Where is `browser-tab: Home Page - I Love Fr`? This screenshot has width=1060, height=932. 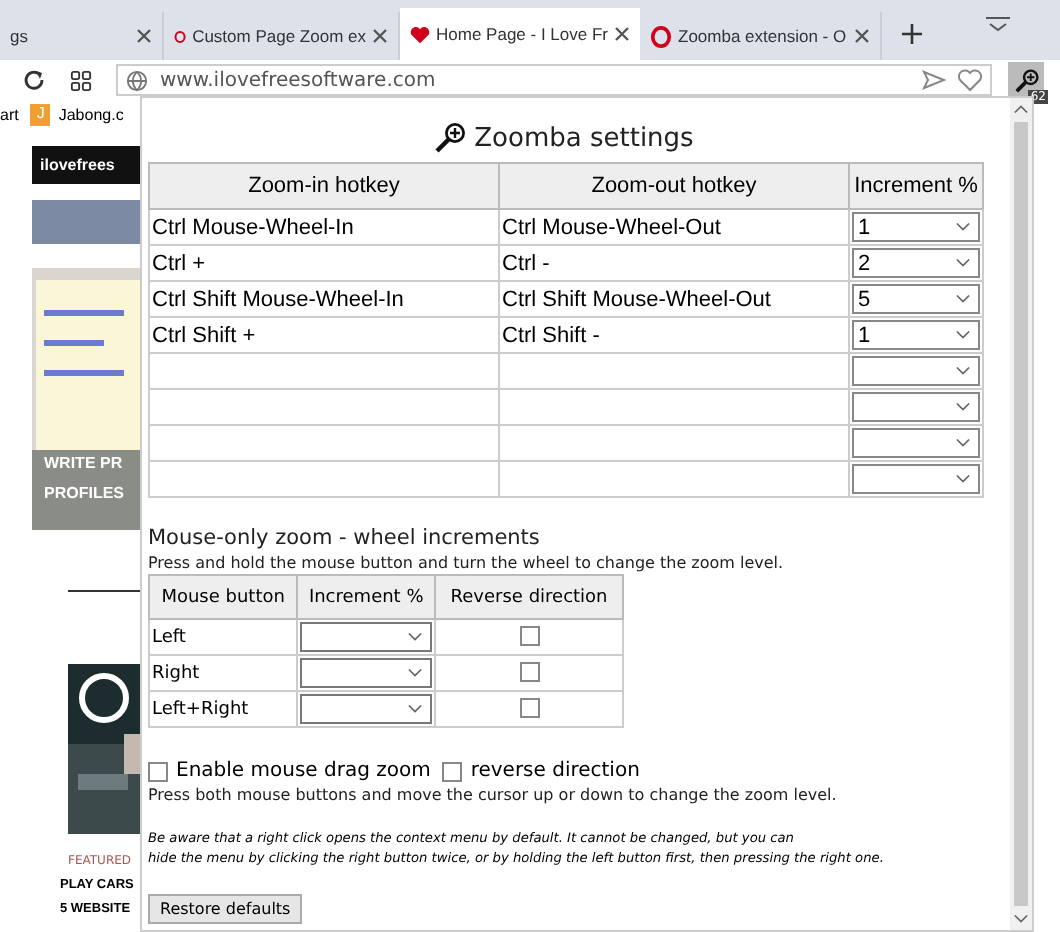
browser-tab: Home Page - I Love Fr is located at coordinates (520, 34).